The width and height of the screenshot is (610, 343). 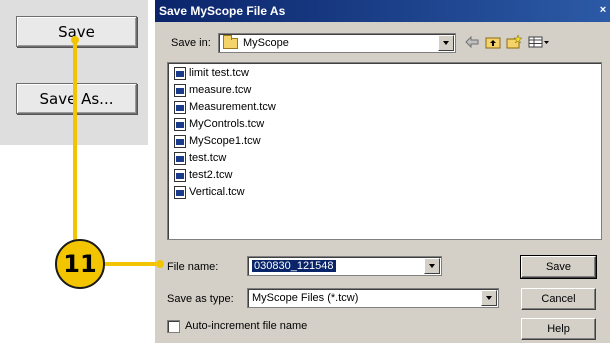 I want to click on save-button: Save, so click(x=558, y=267).